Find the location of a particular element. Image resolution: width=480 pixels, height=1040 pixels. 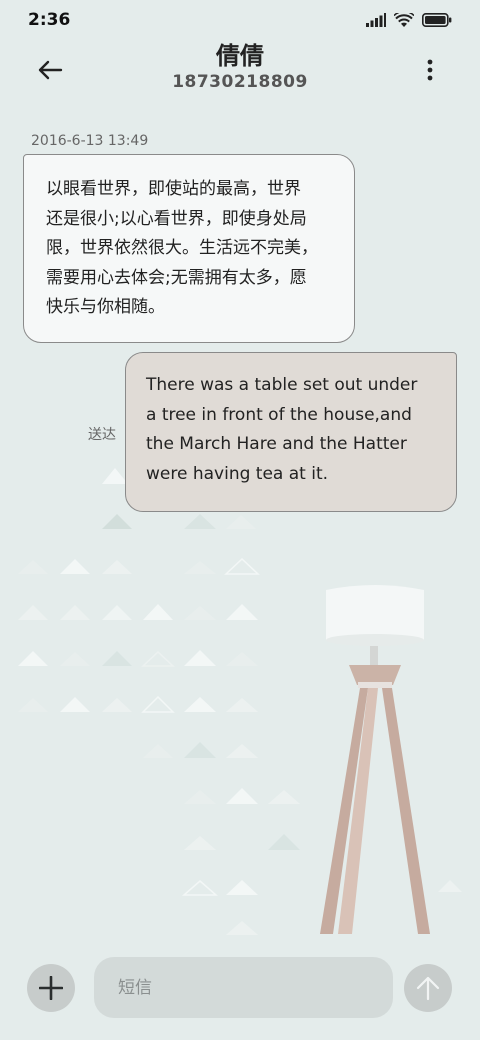

status-bar: 2:36 is located at coordinates (240, 20).